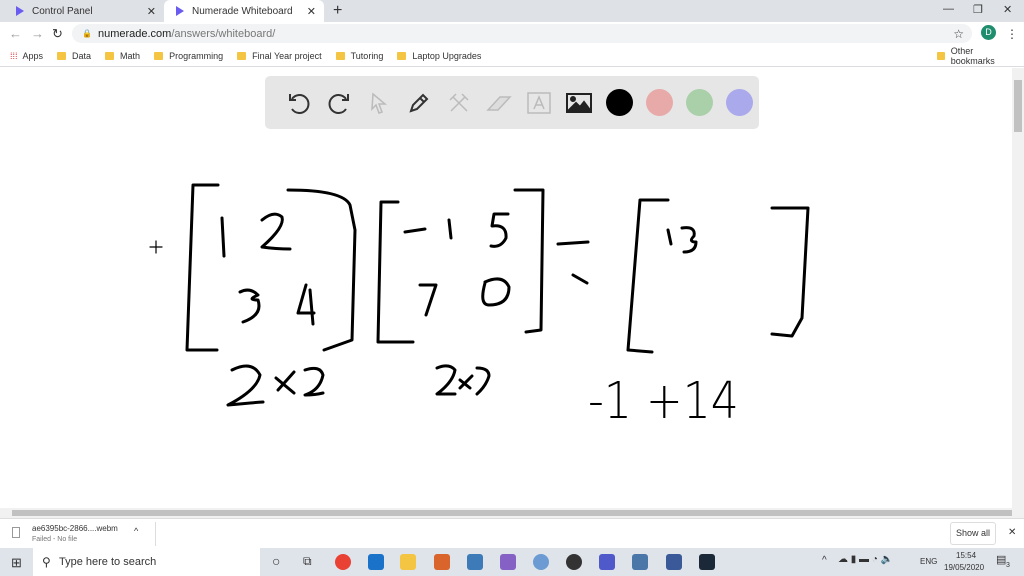  Describe the element at coordinates (607, 562) in the screenshot. I see `teams-icon` at that location.